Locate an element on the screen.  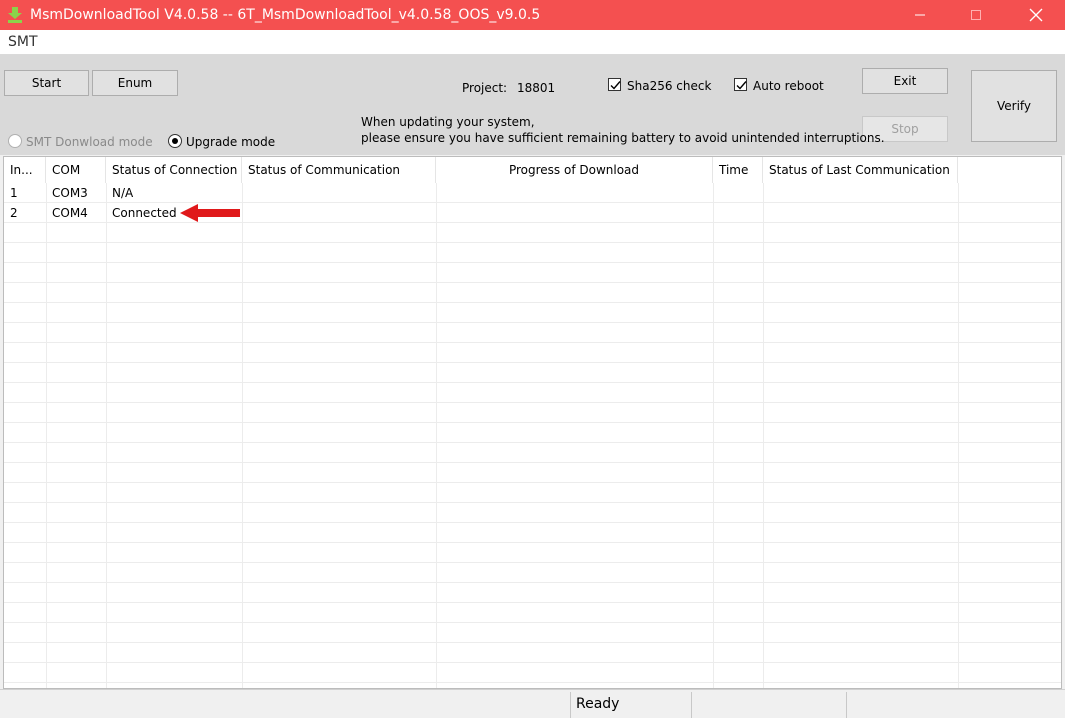
maximize-button is located at coordinates (976, 15).